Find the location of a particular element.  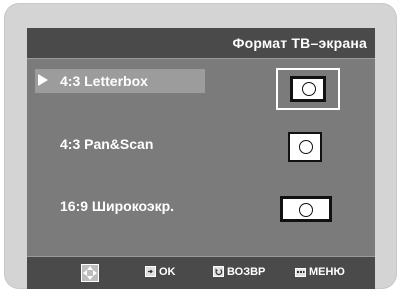

return-label: ВОЗВР is located at coordinates (246, 272).